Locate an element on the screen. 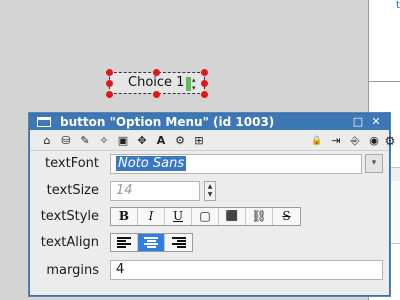 This screenshot has width=400, height=300. inspector-titlebar: button "Option Menu" (id 1003) □ ✕ is located at coordinates (209, 122).